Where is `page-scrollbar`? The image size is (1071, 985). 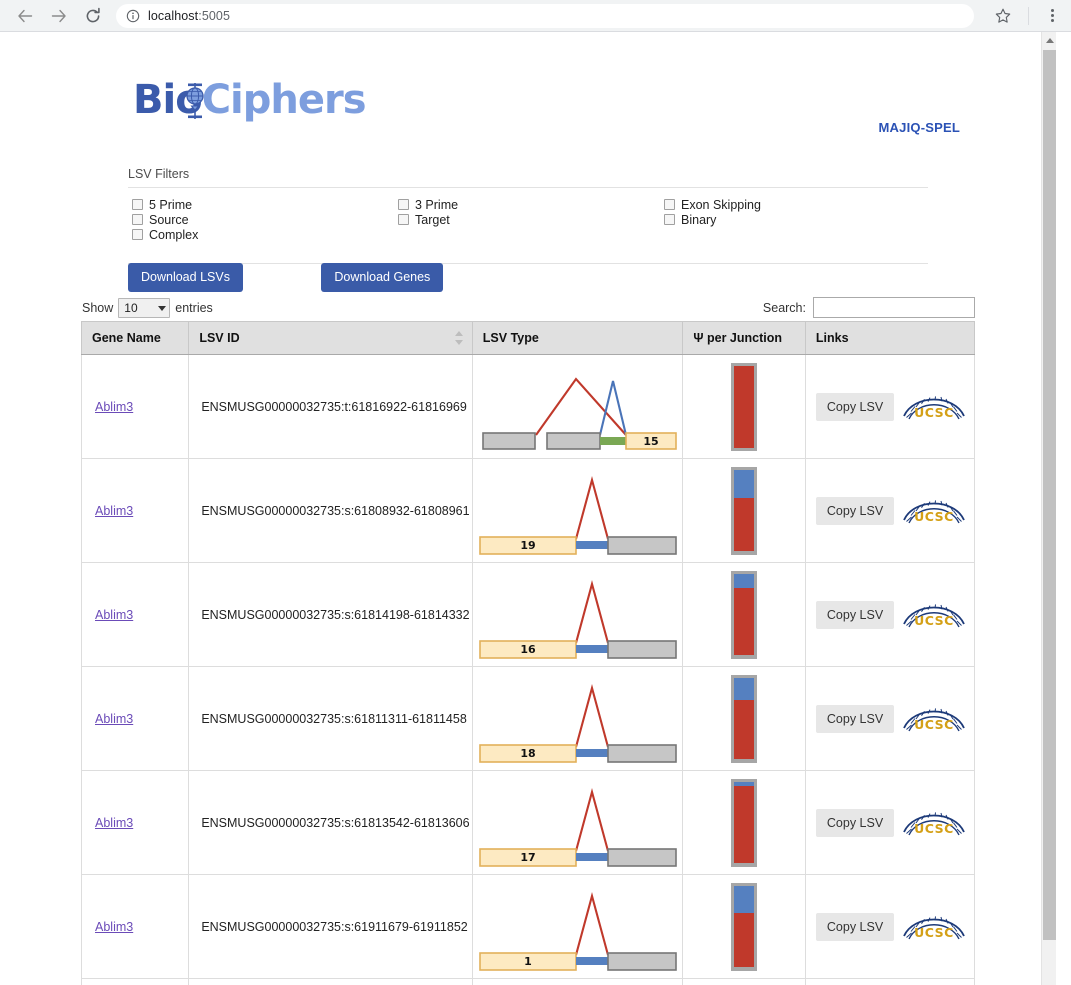
page-scrollbar is located at coordinates (1048, 508).